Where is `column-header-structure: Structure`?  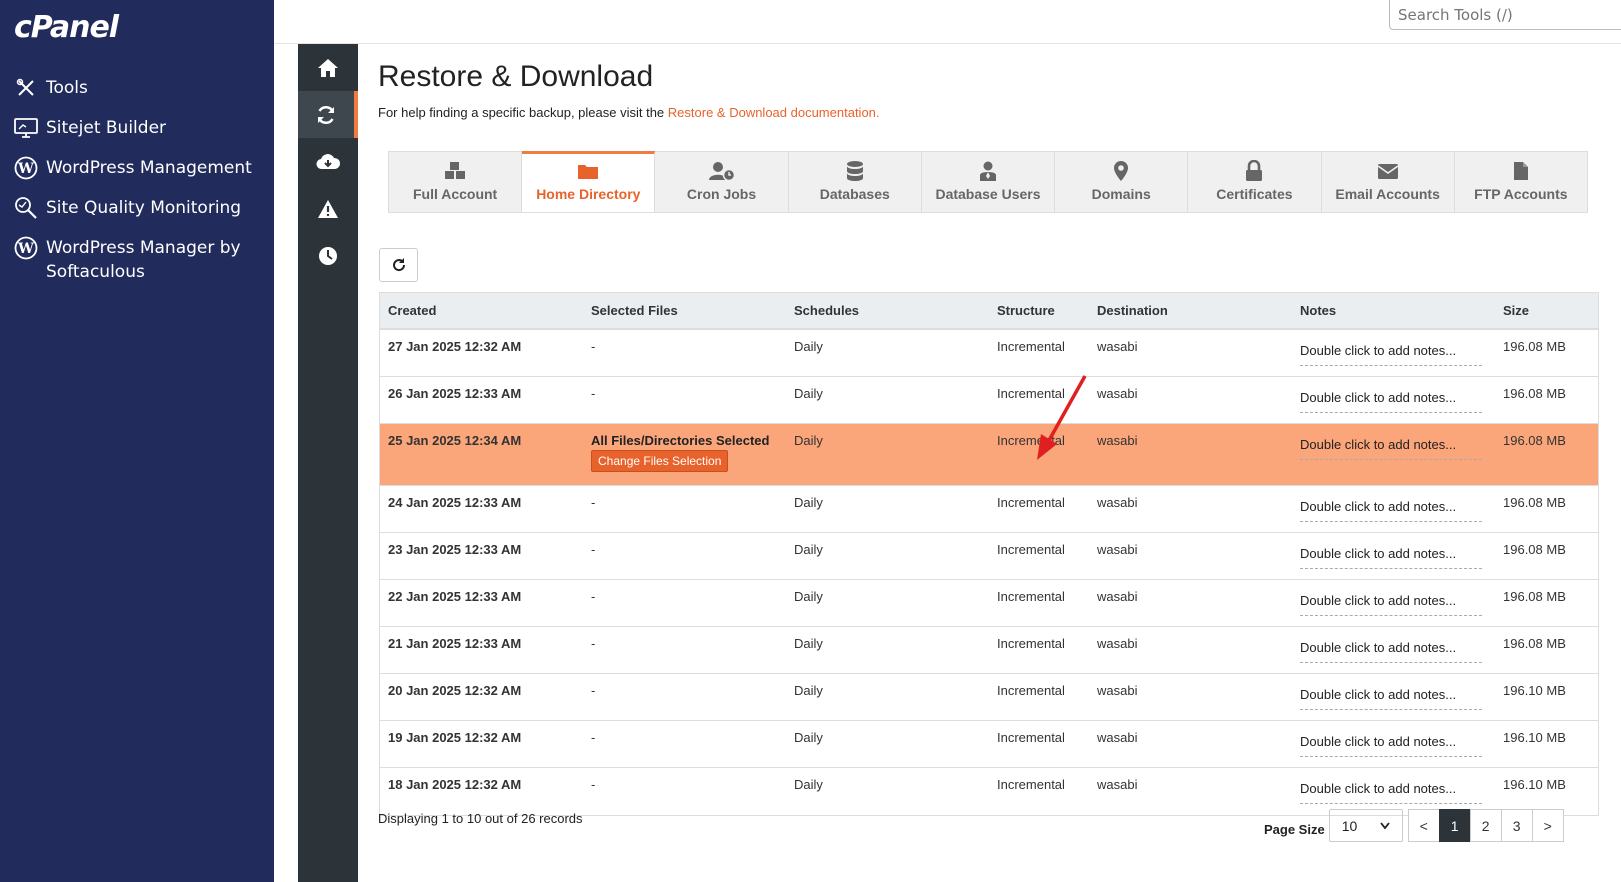
column-header-structure: Structure is located at coordinates (1039, 310).